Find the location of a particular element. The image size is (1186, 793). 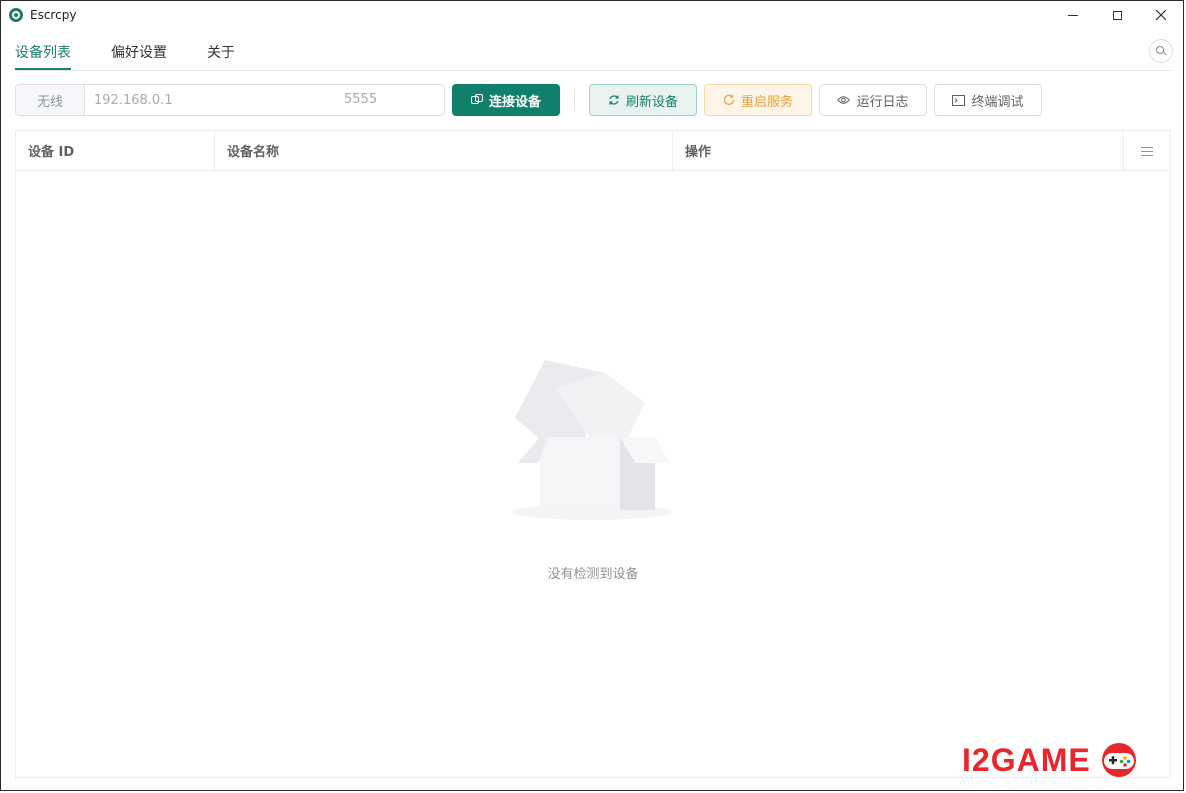

table-header: 设备 ID 设备名称 操作 is located at coordinates (593, 151).